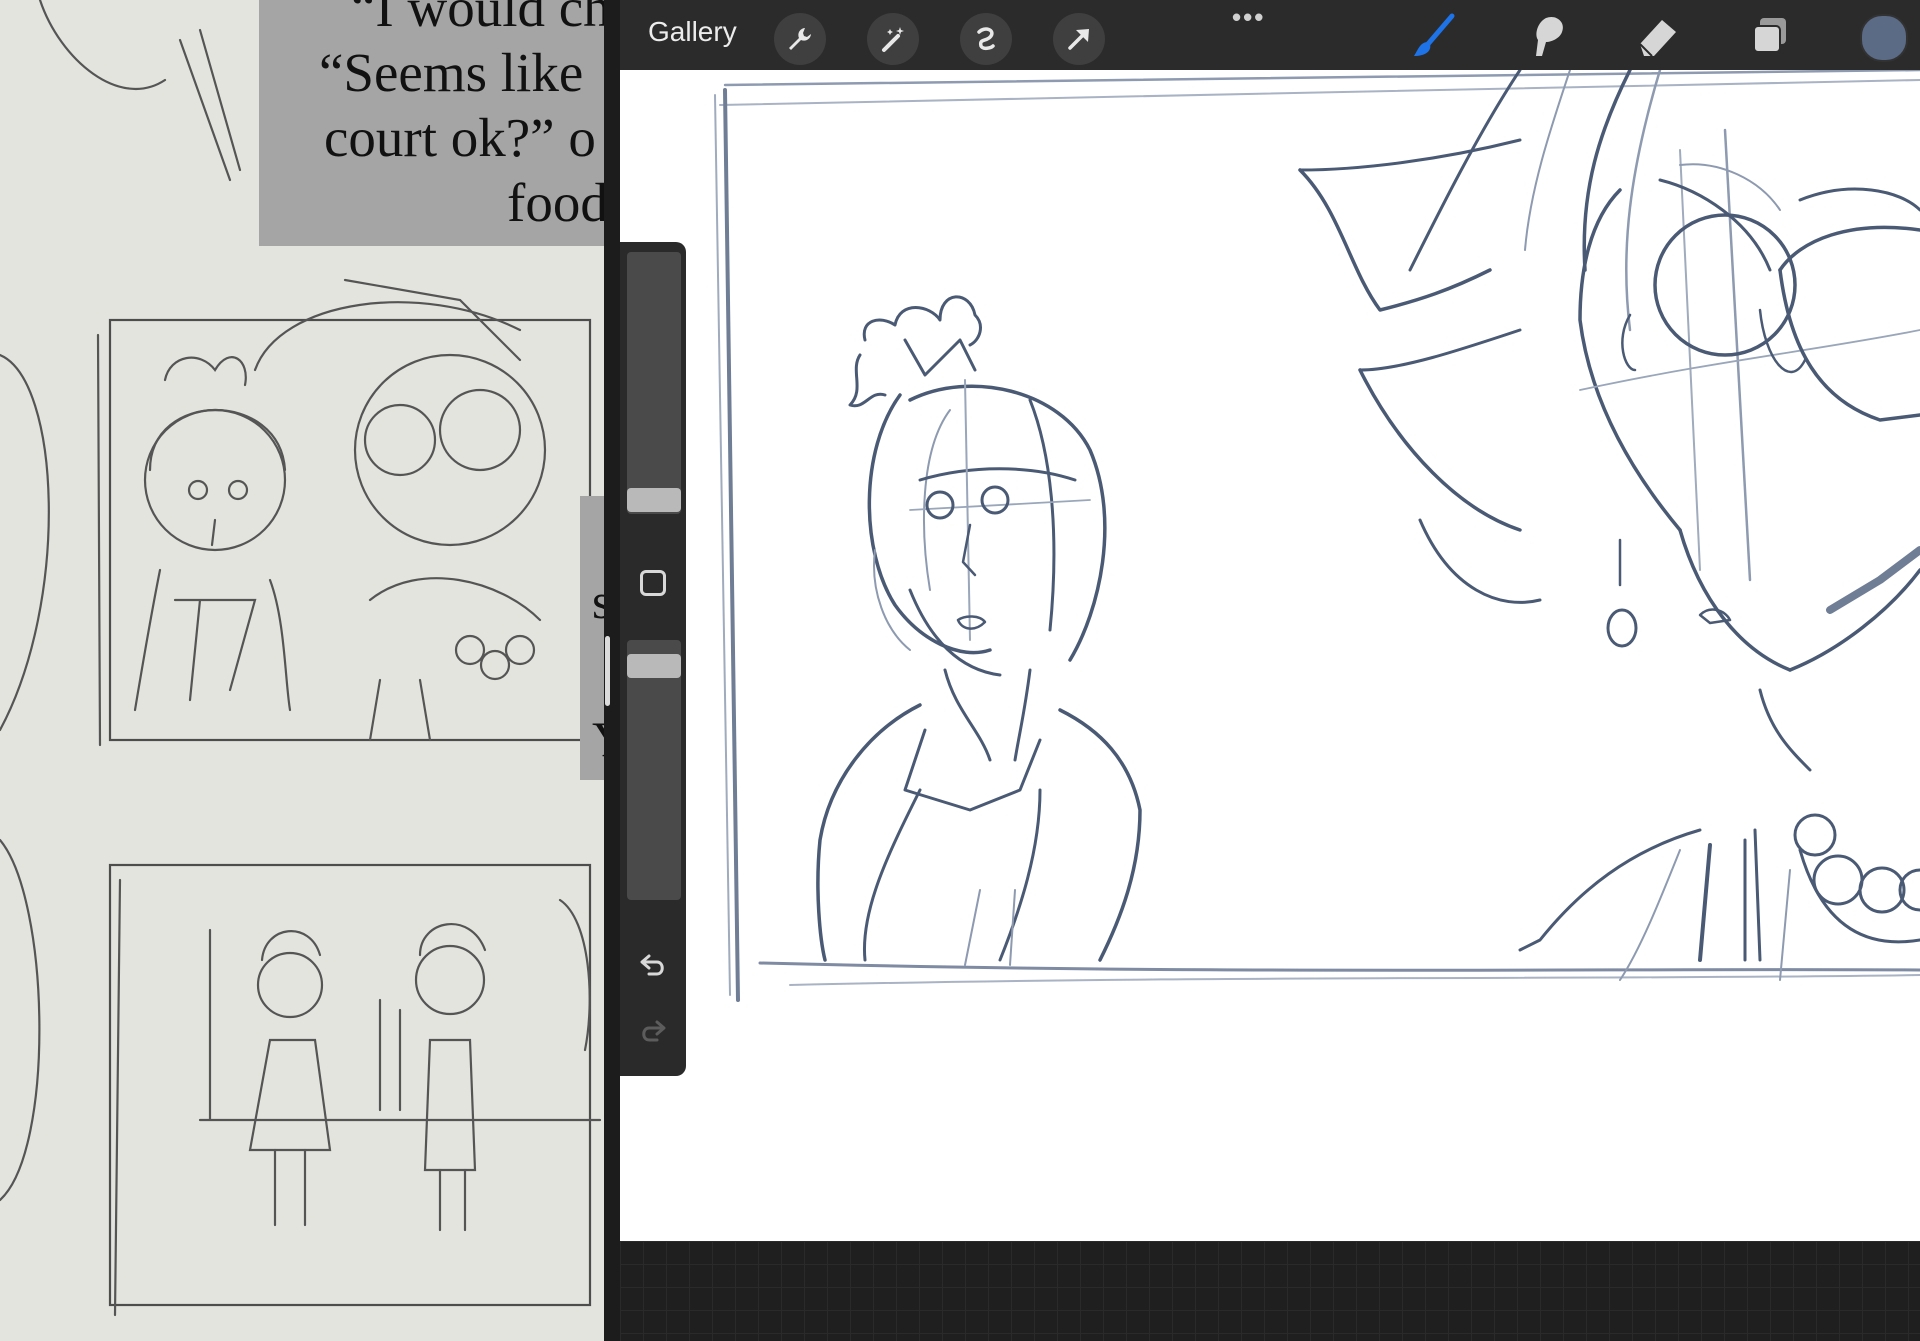 The width and height of the screenshot is (1920, 1341). Describe the element at coordinates (692, 32) in the screenshot. I see `gallery-button: Gallery` at that location.